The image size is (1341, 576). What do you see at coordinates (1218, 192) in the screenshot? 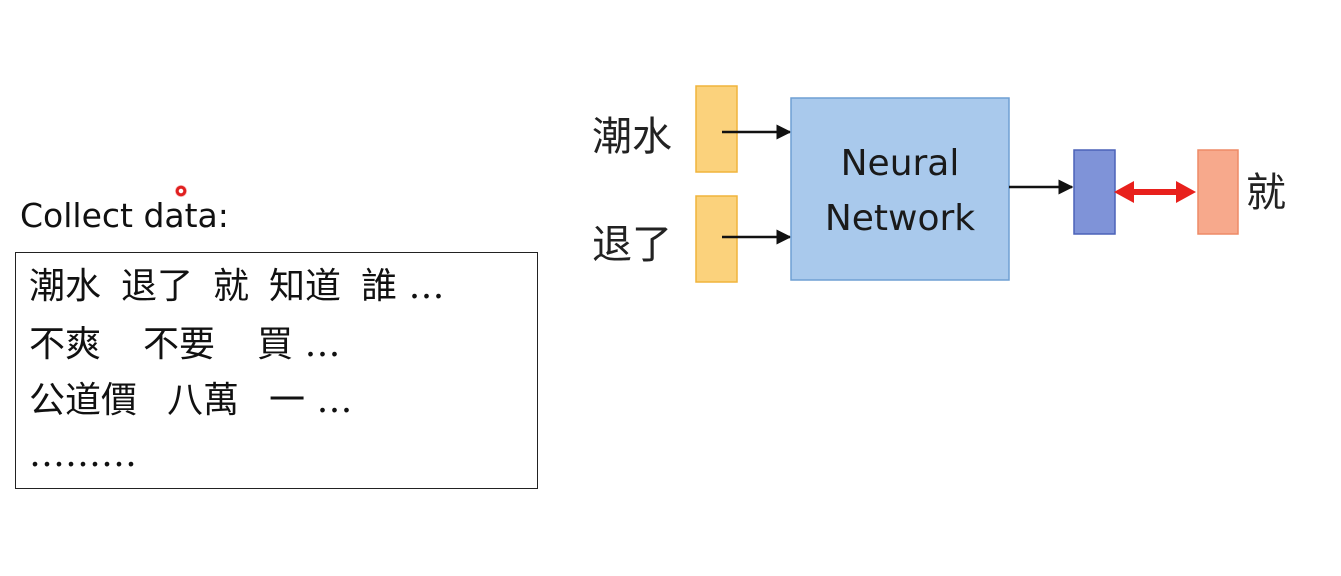
I see `target-vector` at bounding box center [1218, 192].